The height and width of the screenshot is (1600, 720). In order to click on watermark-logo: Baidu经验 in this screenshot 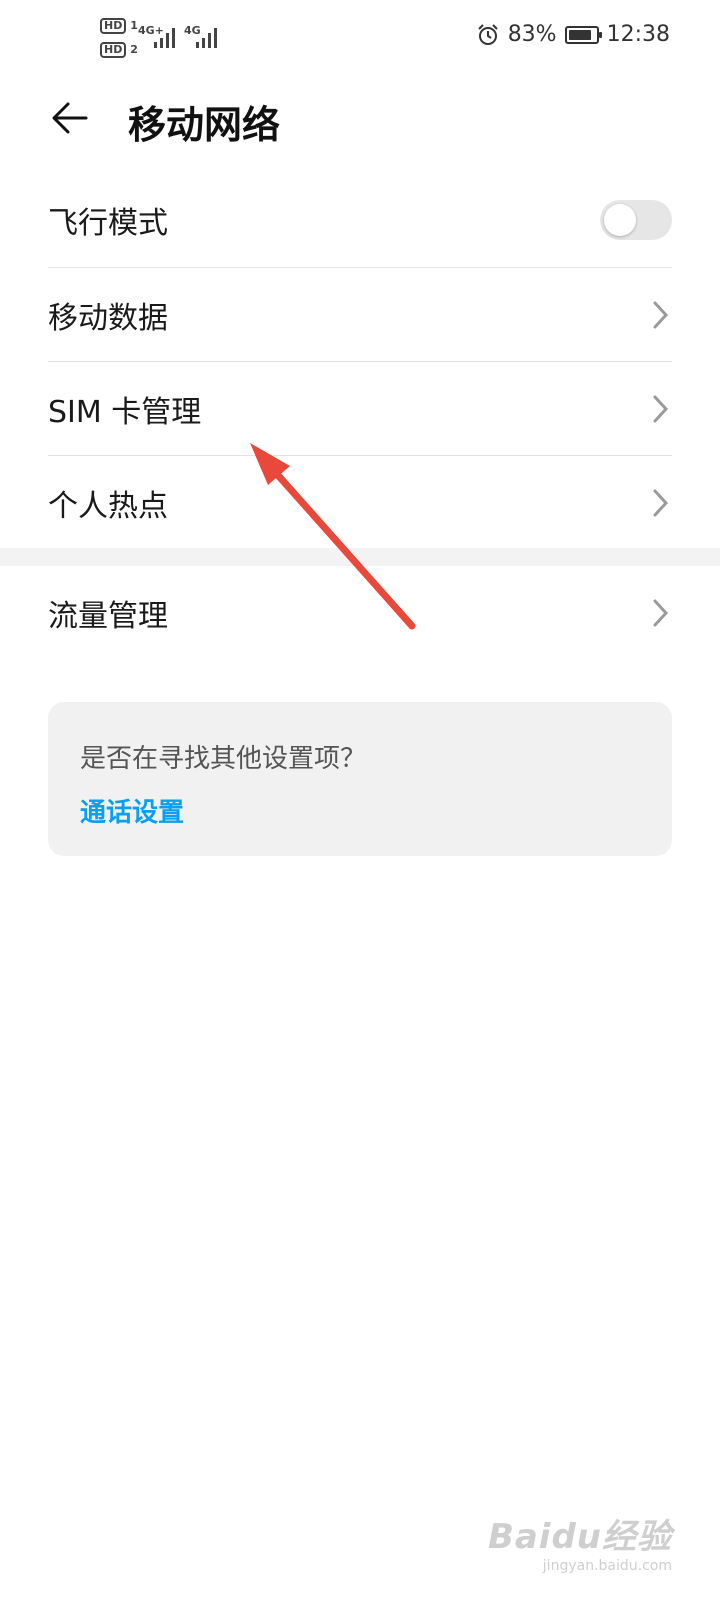, I will do `click(579, 1537)`.